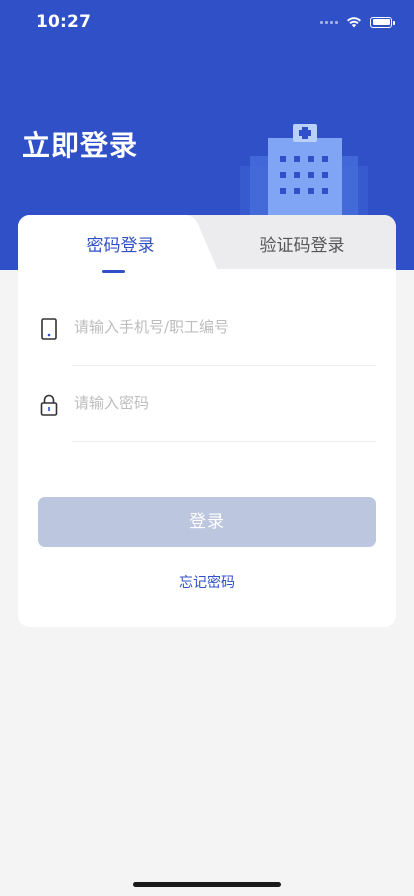  I want to click on status-time: 10:27, so click(64, 22).